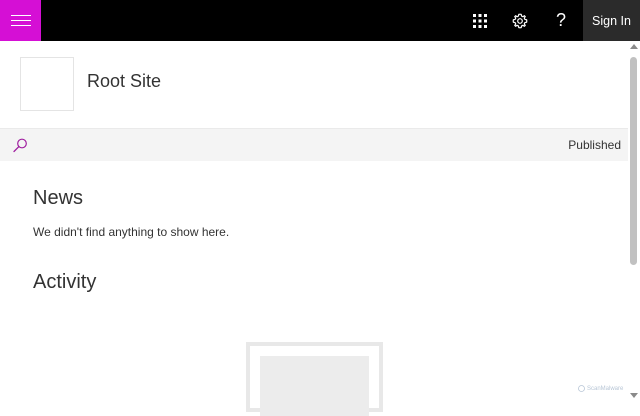  I want to click on app-launcher-icon, so click(480, 20).